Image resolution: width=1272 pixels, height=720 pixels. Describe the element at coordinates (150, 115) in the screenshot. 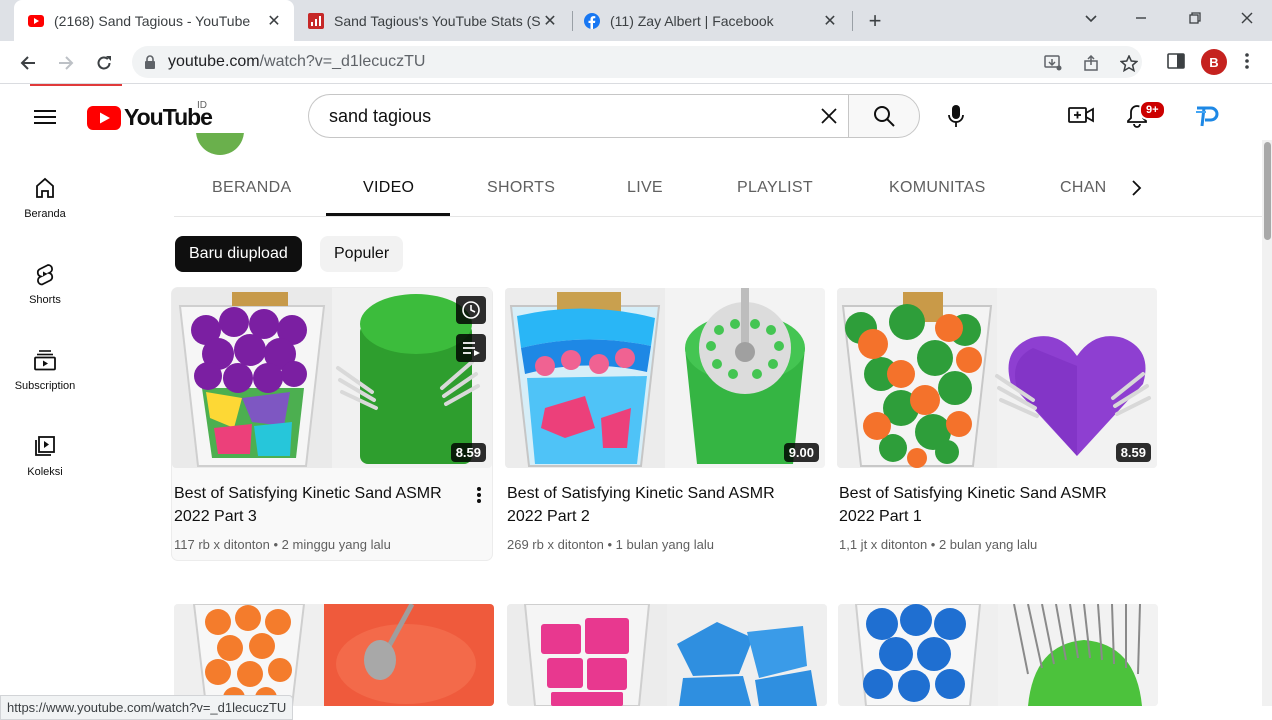

I see `youtube-logo: YouTube ID` at that location.